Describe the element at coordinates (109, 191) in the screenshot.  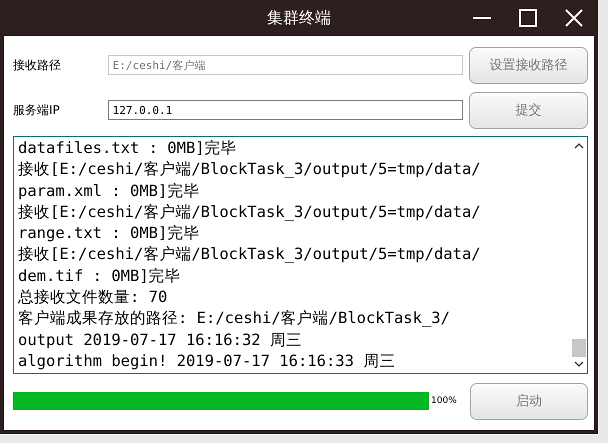
I see `log-line: param.xml : 0MB]完毕` at that location.